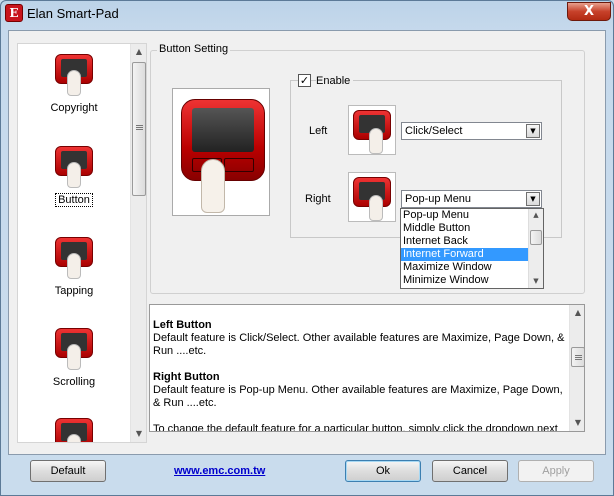  Describe the element at coordinates (73, 13) in the screenshot. I see `window-title: Elan Smart-Pad` at that location.